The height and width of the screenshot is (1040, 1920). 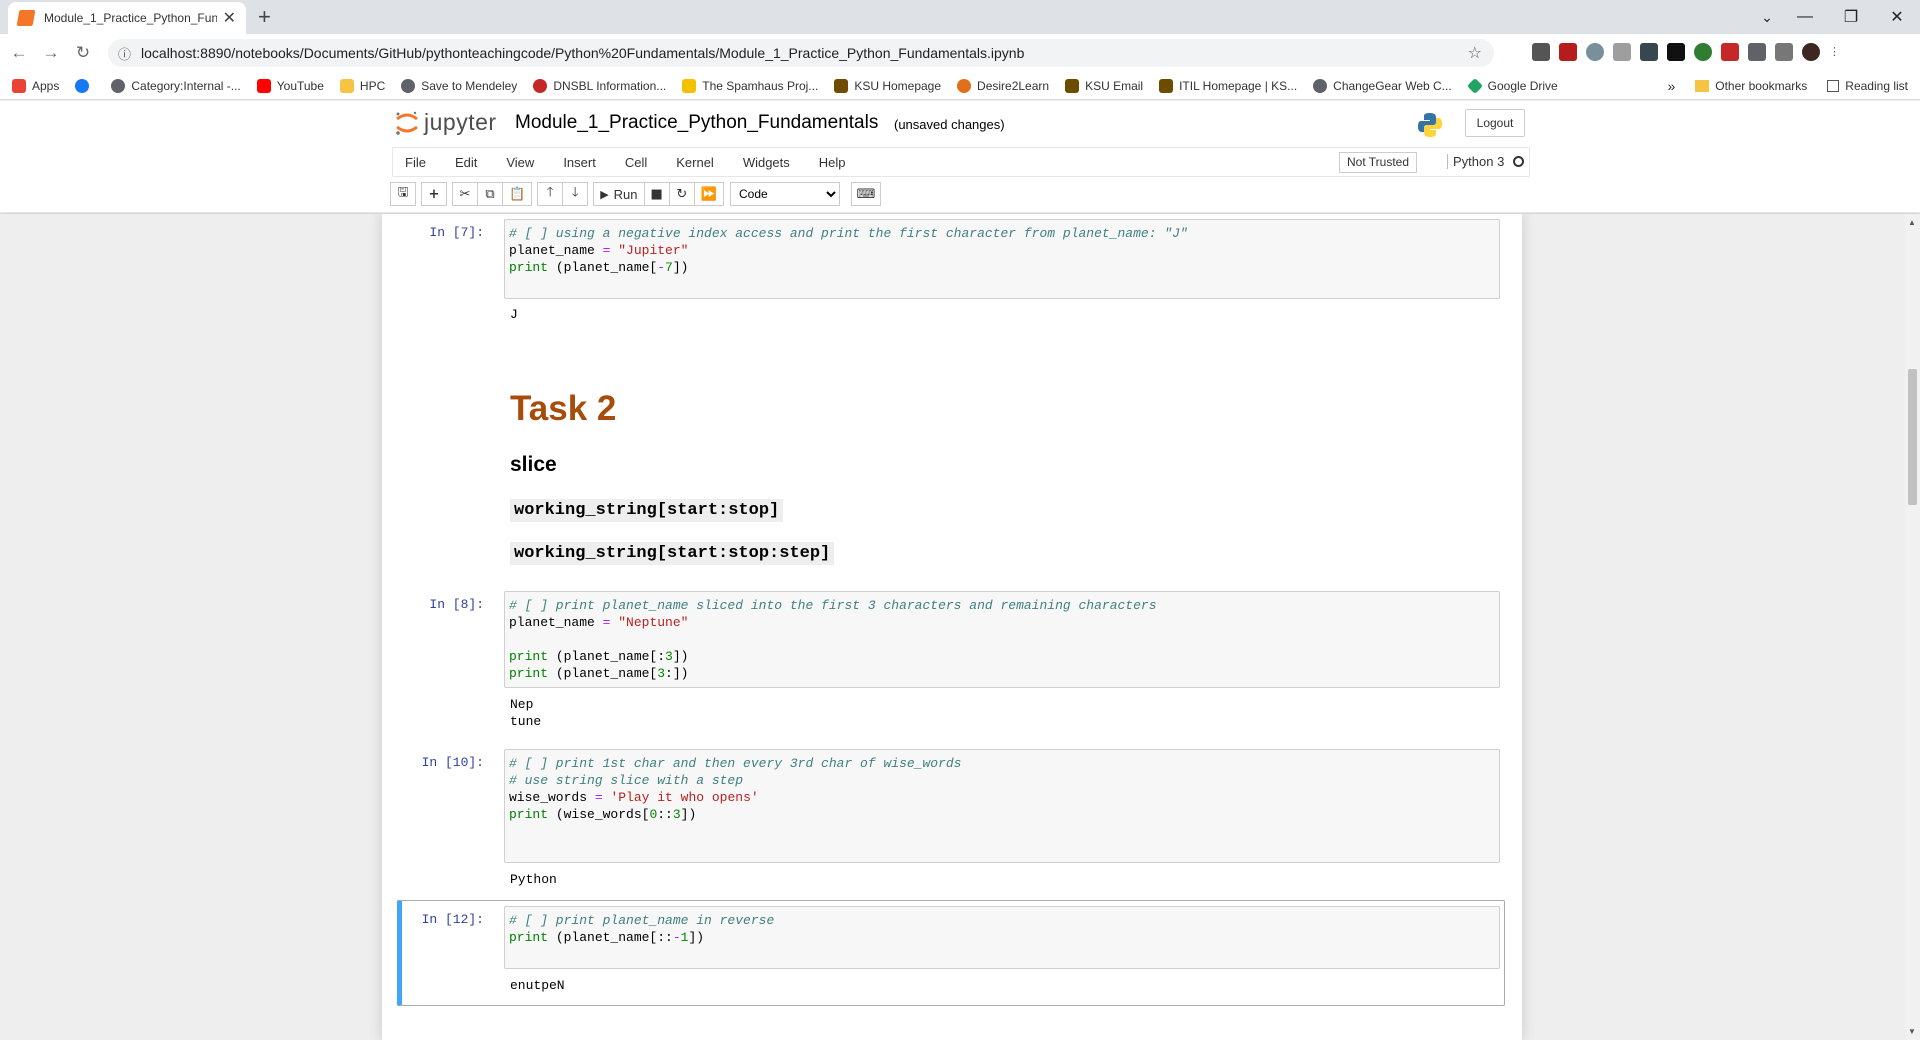 What do you see at coordinates (647, 510) in the screenshot?
I see `inline-code: working_string[start:stop]` at bounding box center [647, 510].